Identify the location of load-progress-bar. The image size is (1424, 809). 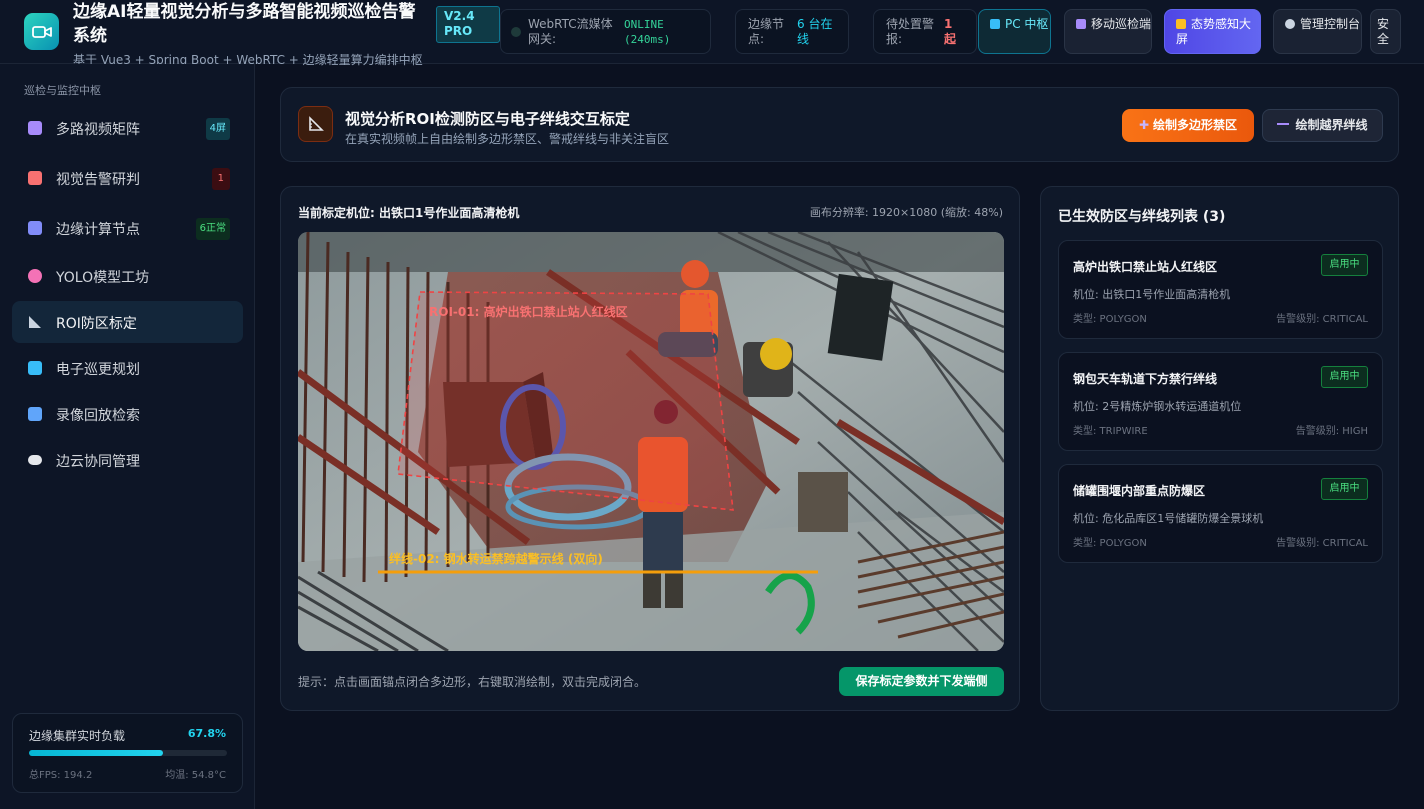
(128, 753).